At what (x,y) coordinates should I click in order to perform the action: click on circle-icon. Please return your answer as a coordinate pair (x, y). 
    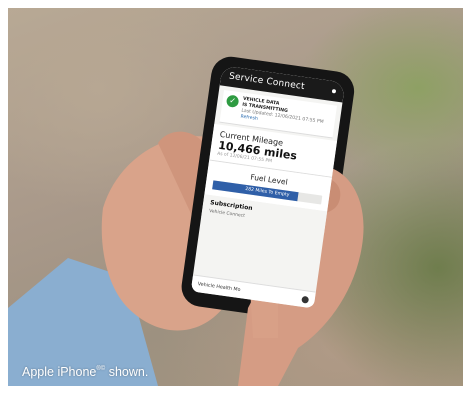
    Looking at the image, I should click on (305, 299).